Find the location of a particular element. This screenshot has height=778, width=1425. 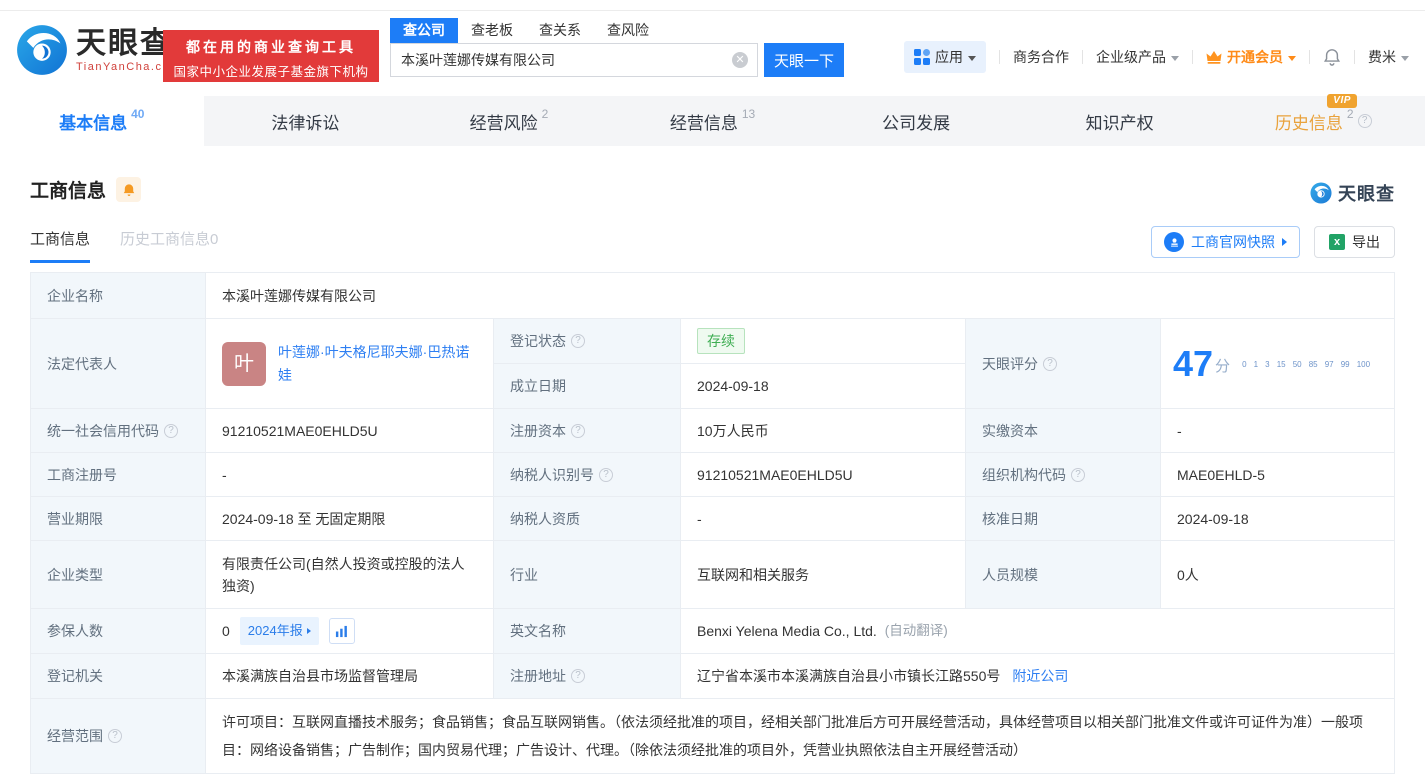

business-info-subtabs: 工商信息 历史工商信息0 is located at coordinates (124, 245).